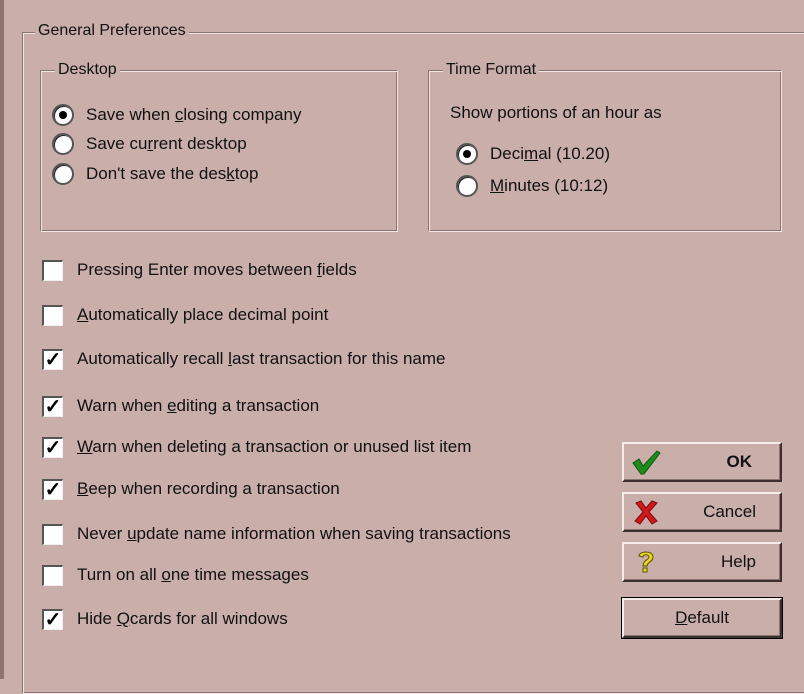 Image resolution: width=804 pixels, height=694 pixels. Describe the element at coordinates (549, 185) in the screenshot. I see `option-label: Minutes (10:12)` at that location.